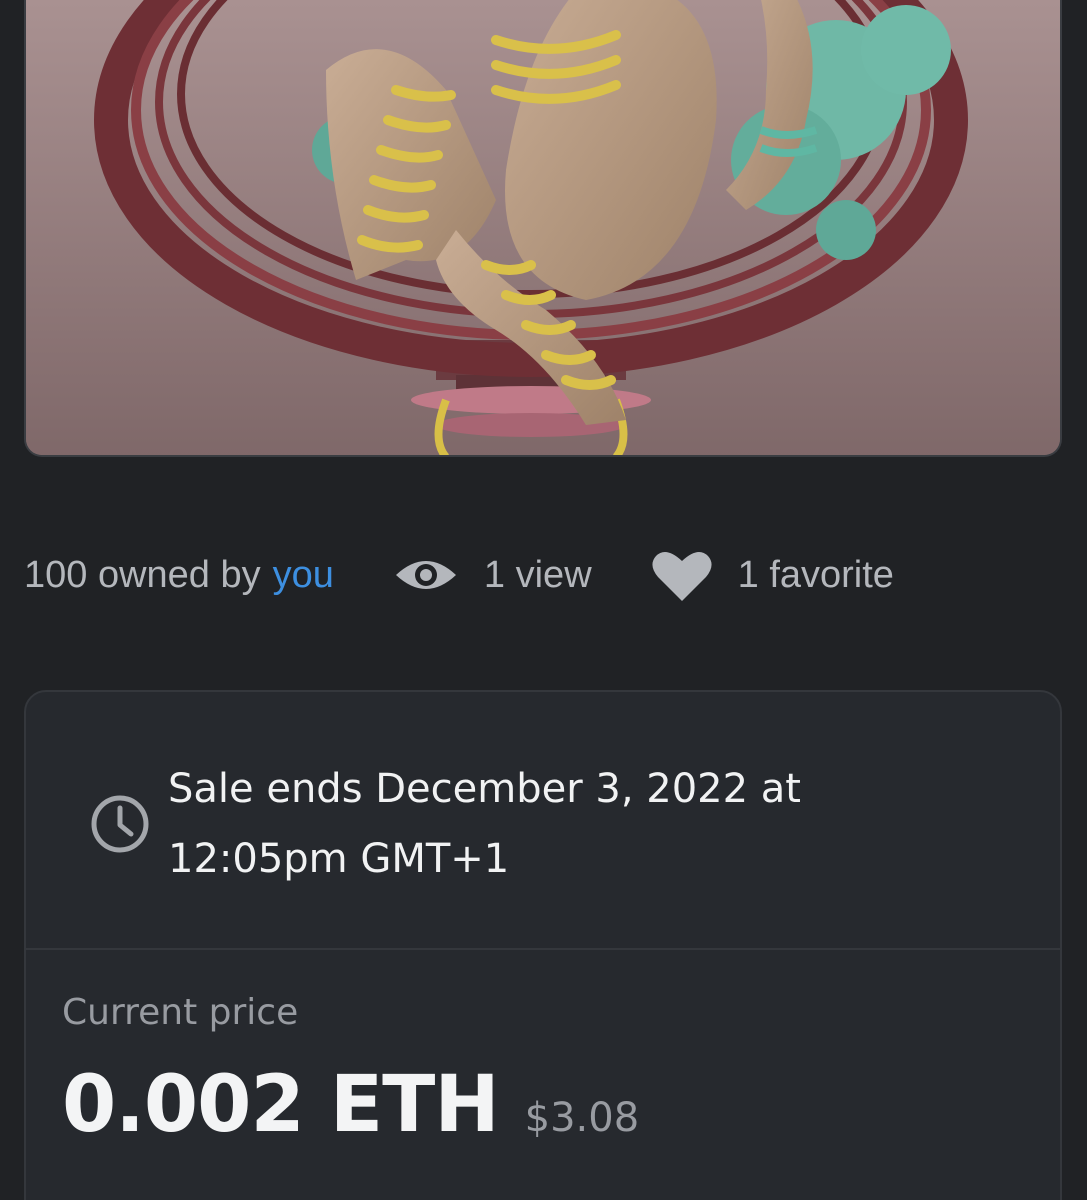  Describe the element at coordinates (537, 574) in the screenshot. I see `views-count: 1 view` at that location.